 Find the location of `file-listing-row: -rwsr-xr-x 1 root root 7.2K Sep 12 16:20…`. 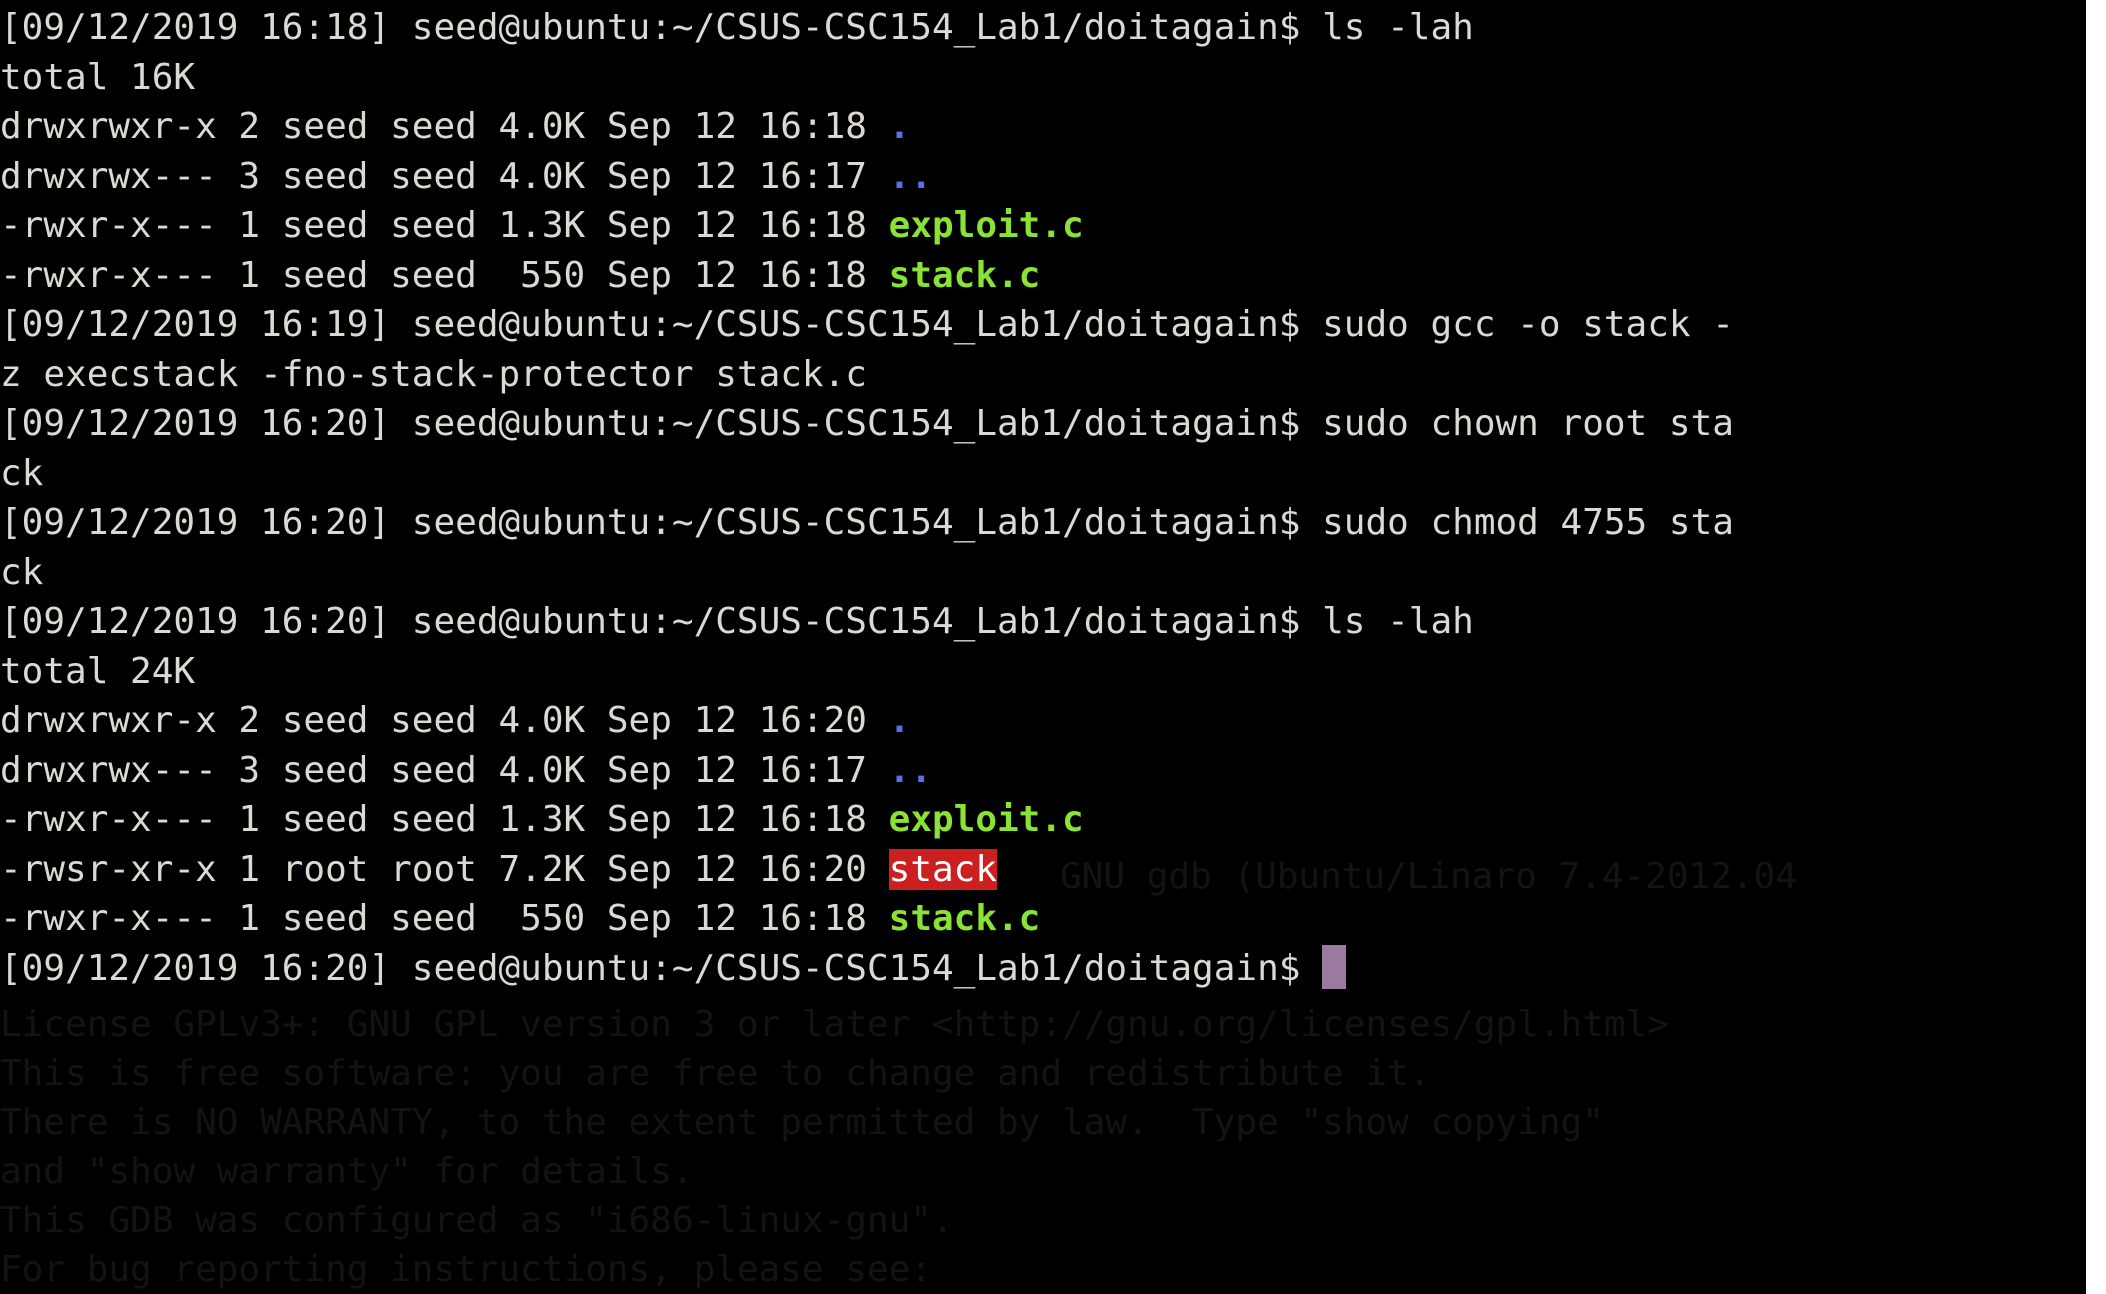

file-listing-row: -rwsr-xr-x 1 root root 7.2K Sep 12 16:20… is located at coordinates (1043, 870).